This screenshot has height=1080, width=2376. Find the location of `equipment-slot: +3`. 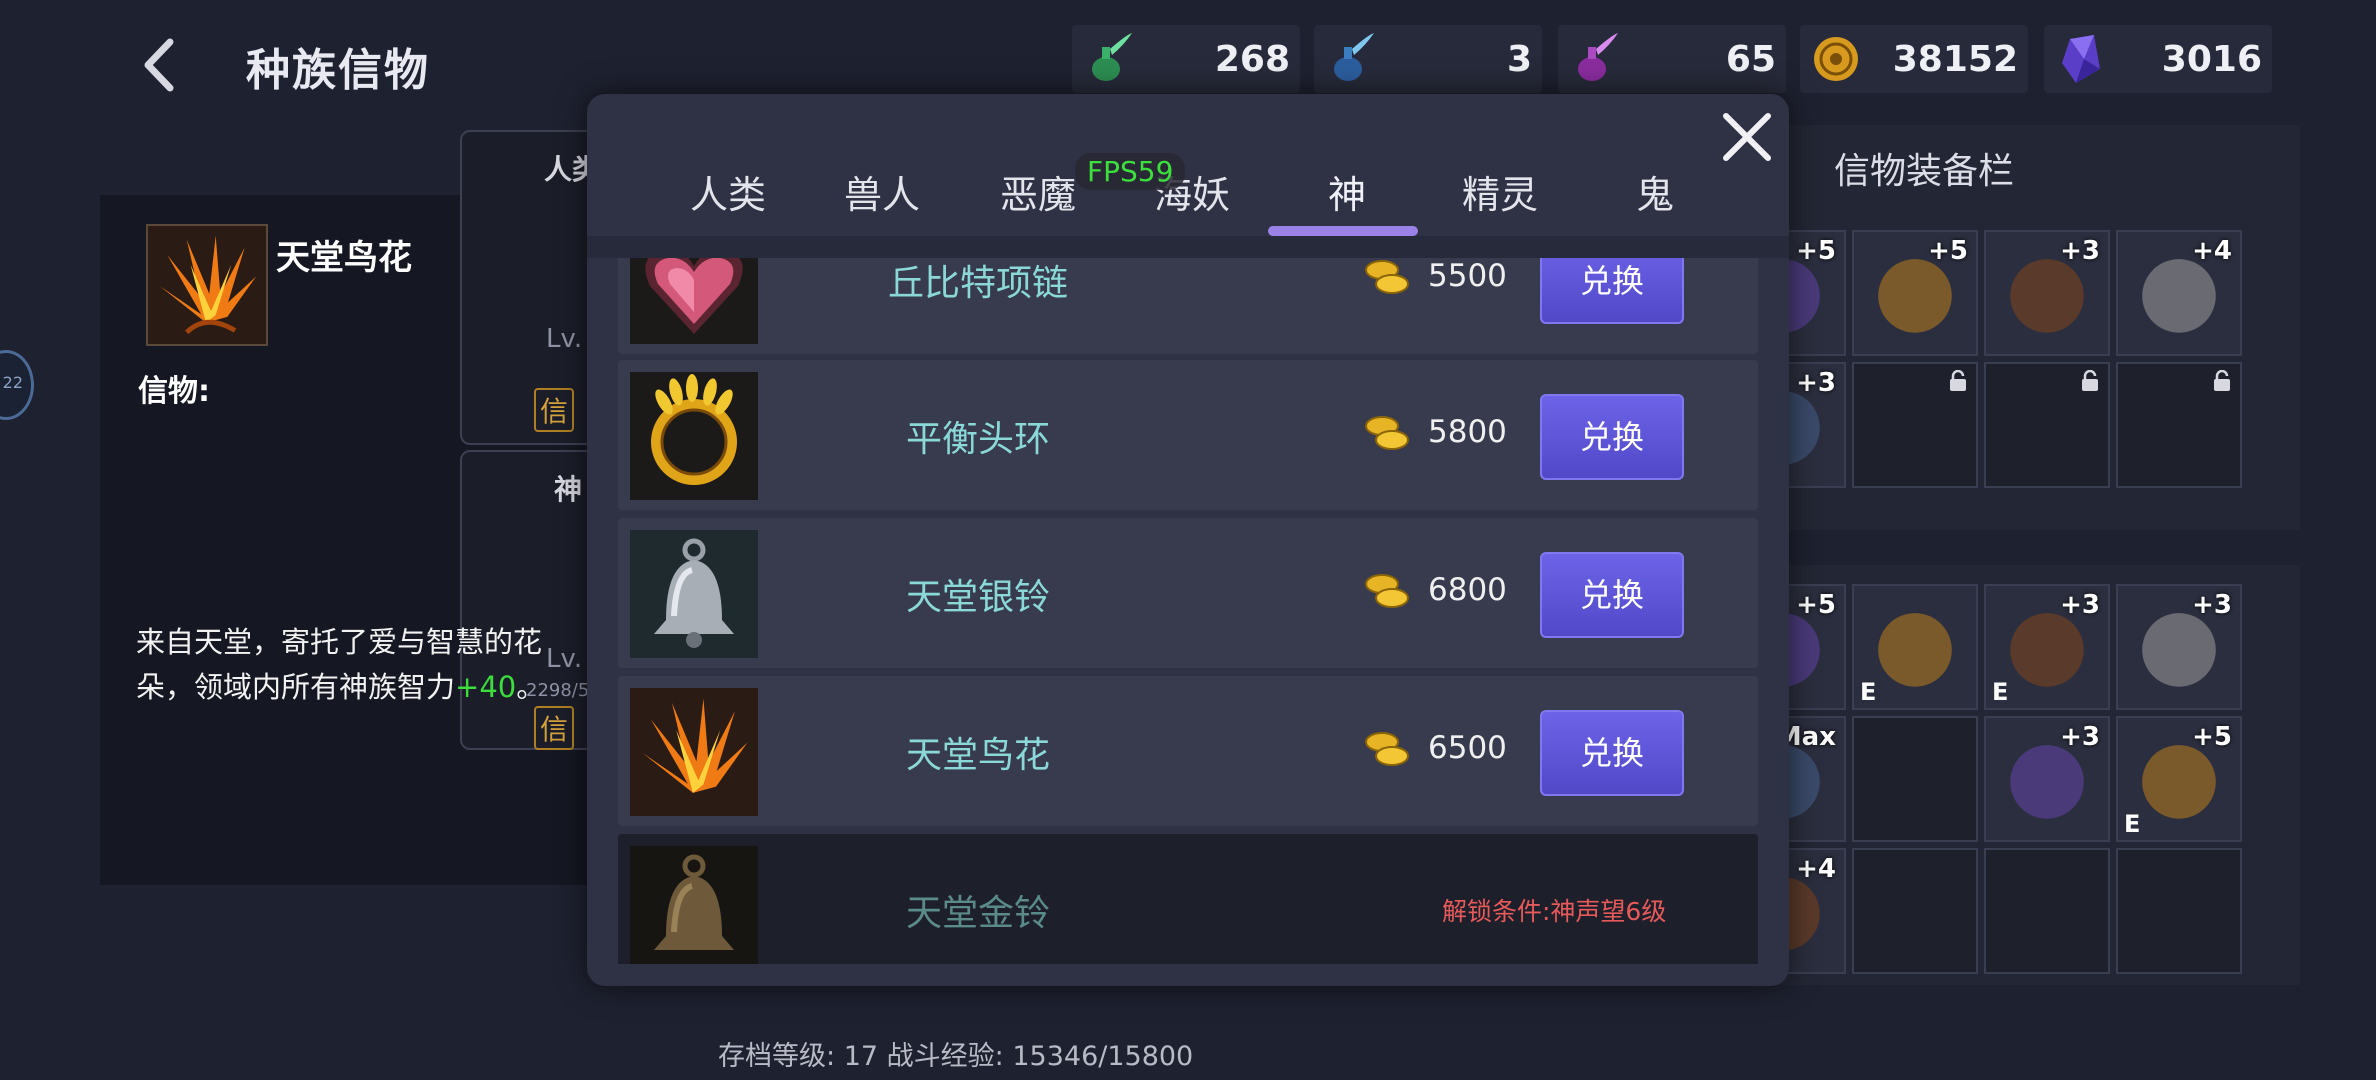

equipment-slot: +3 is located at coordinates (2047, 293).